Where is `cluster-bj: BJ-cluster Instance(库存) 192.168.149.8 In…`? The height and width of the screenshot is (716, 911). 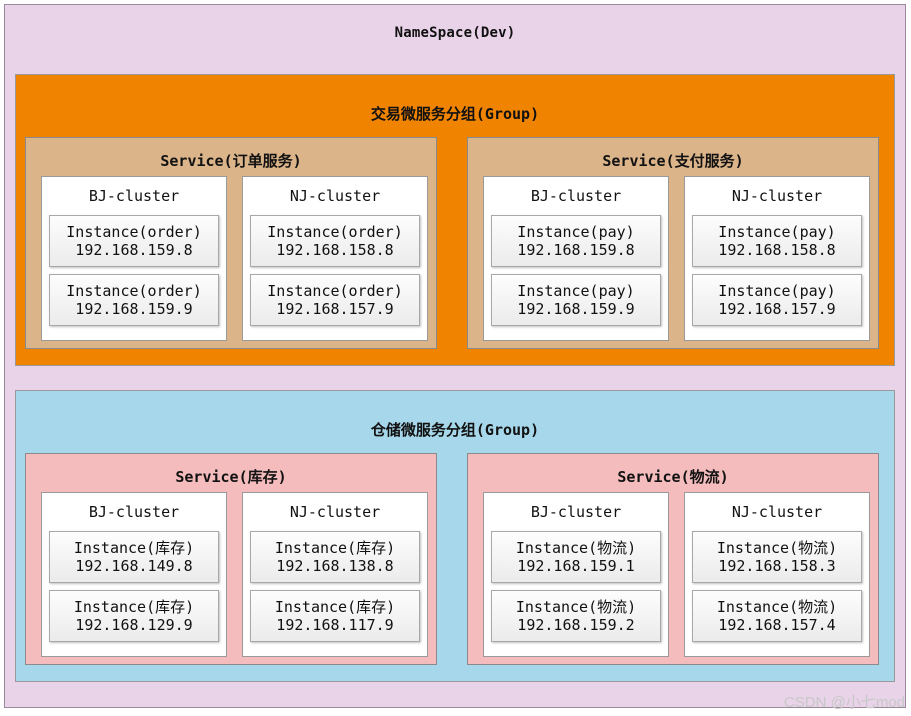
cluster-bj: BJ-cluster Instance(库存) 192.168.149.8 In… is located at coordinates (134, 574).